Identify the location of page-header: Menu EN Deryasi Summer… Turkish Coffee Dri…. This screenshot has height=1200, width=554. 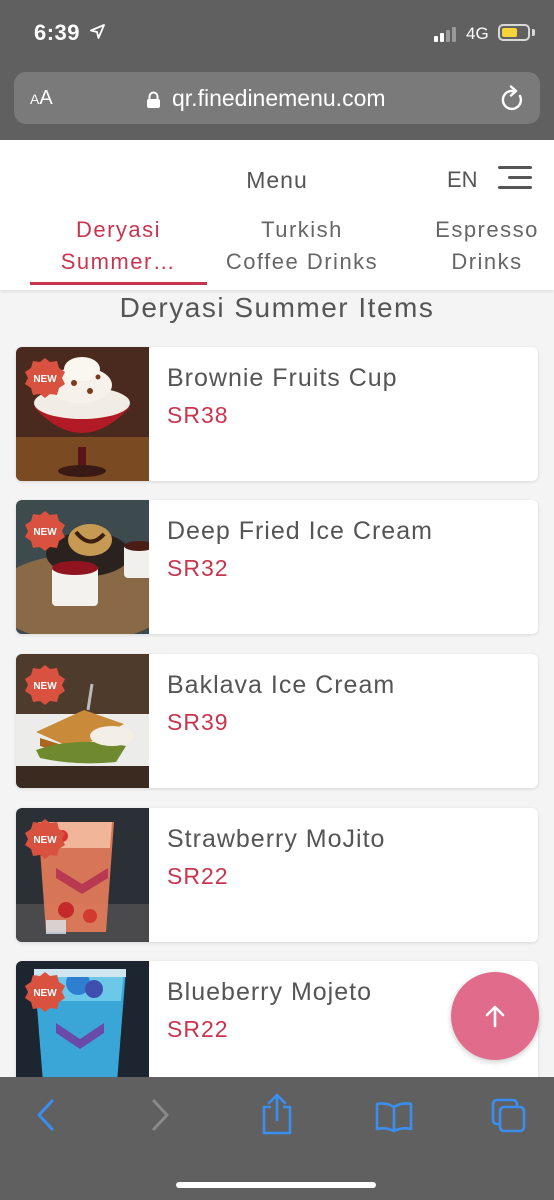
(277, 215).